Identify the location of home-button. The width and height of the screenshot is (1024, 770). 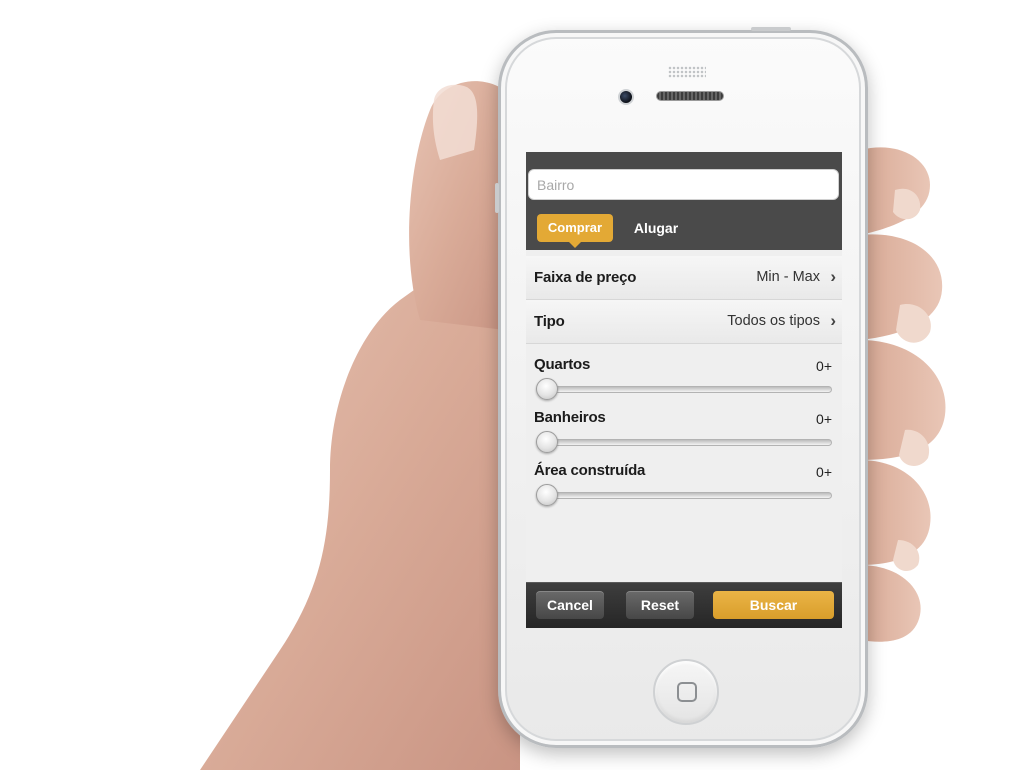
(686, 692).